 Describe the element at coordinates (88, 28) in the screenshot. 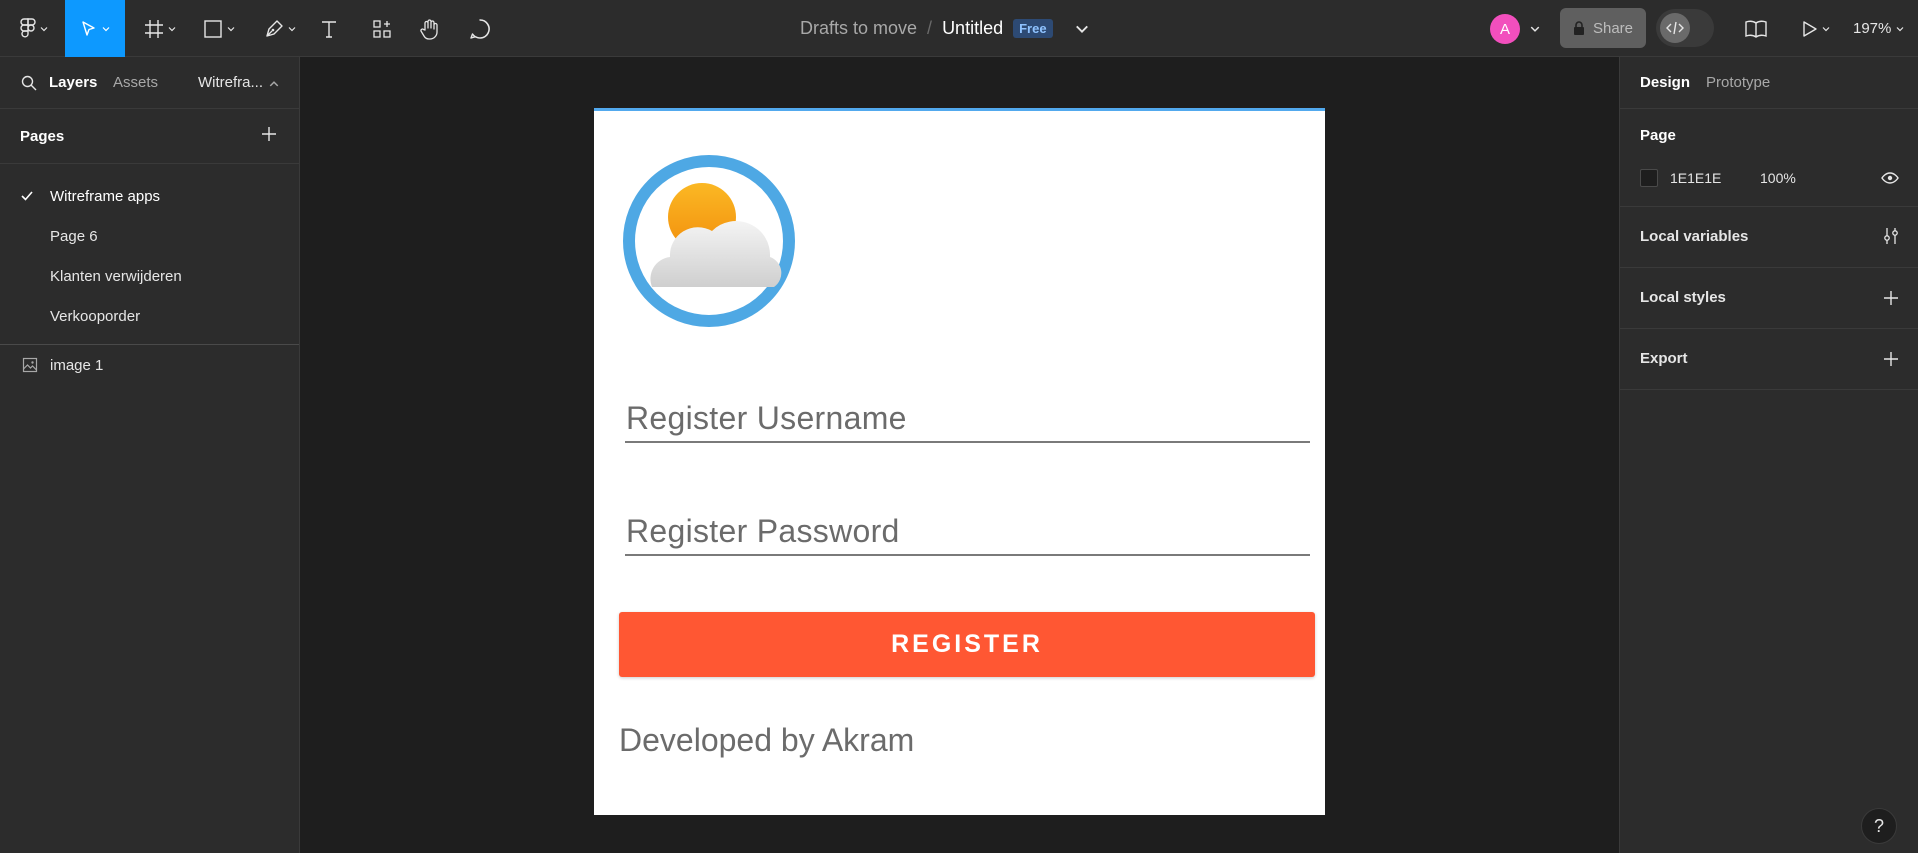

I see `move-icon` at that location.